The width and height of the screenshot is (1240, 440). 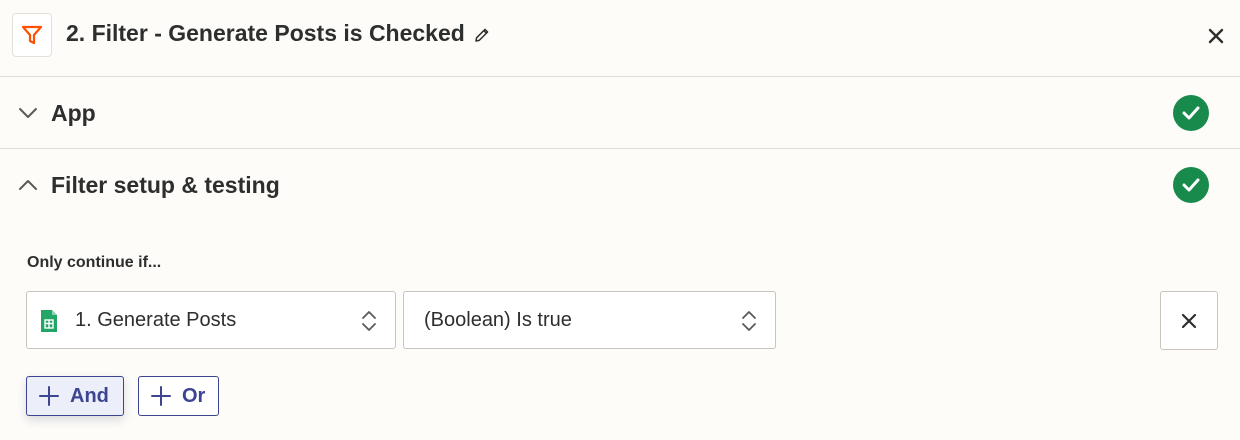 I want to click on remove-condition-button, so click(x=1189, y=320).